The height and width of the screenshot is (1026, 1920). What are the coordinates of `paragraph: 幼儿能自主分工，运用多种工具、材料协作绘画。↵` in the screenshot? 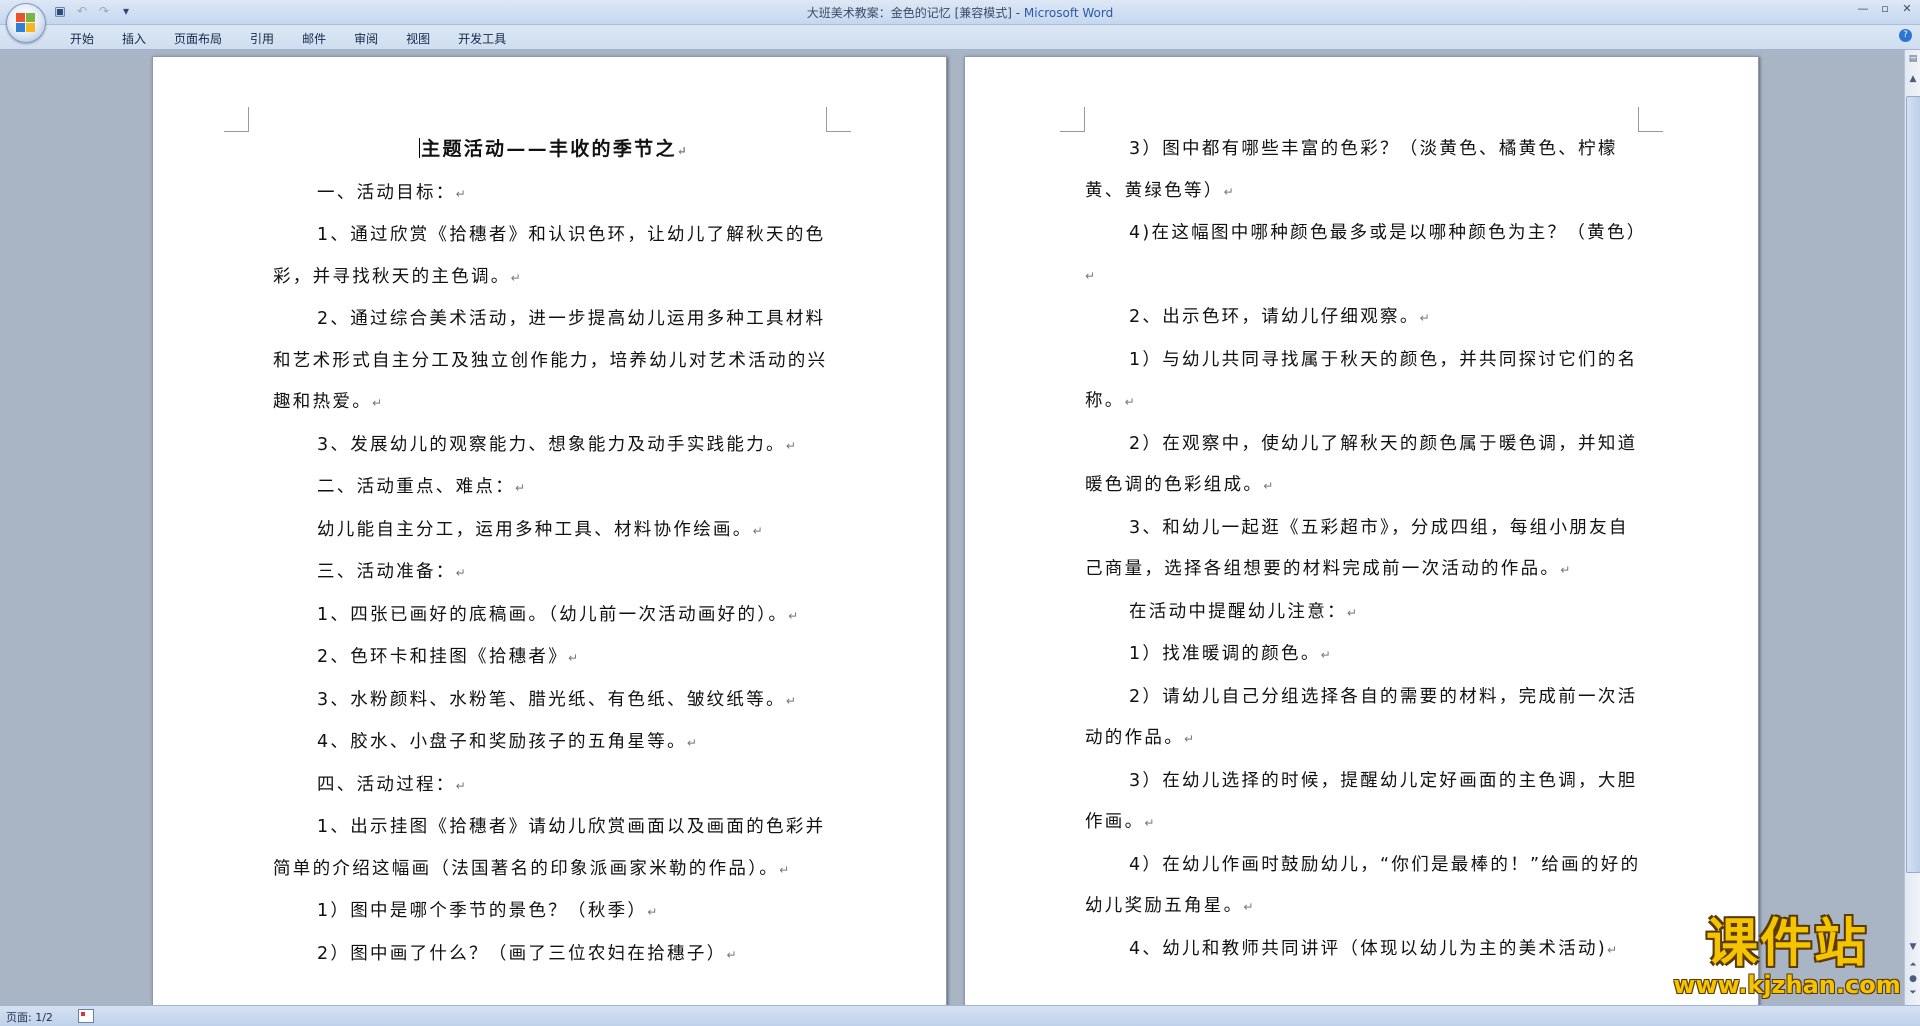 It's located at (540, 529).